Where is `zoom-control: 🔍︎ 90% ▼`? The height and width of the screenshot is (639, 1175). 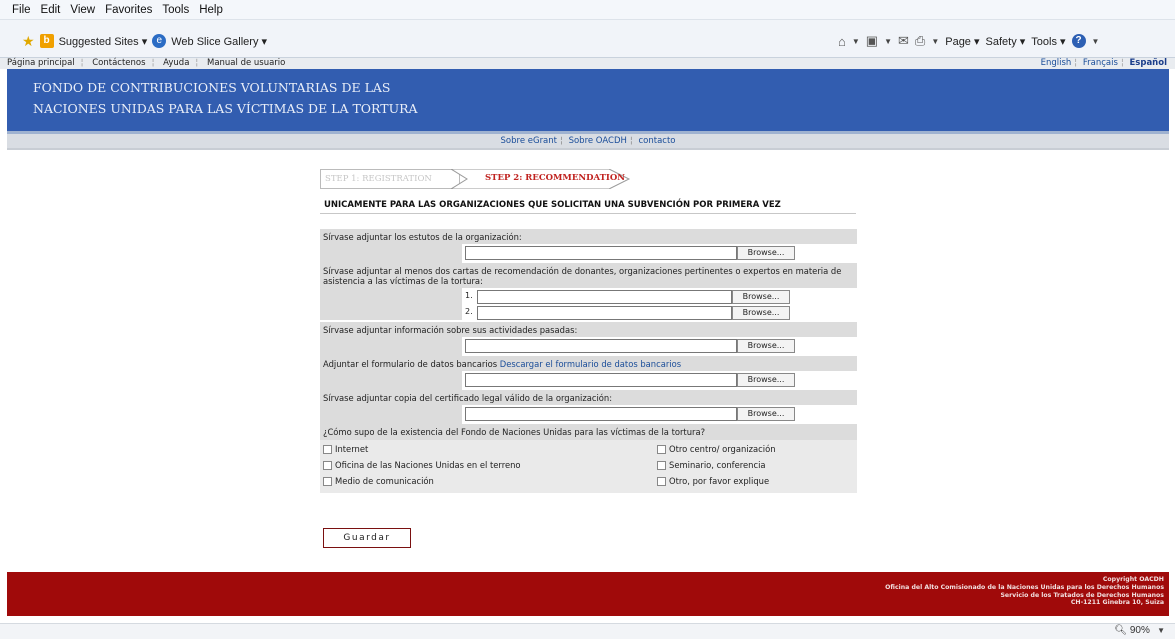
zoom-control: 🔍︎ 90% ▼ is located at coordinates (1139, 630).